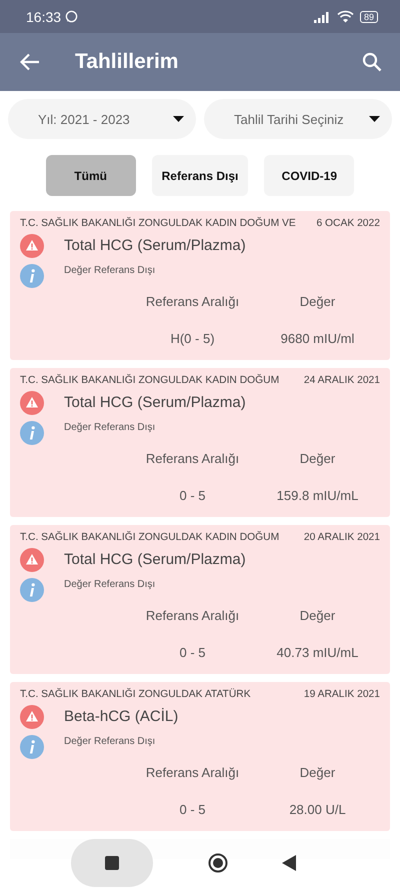 The height and width of the screenshot is (888, 400). I want to click on home-icon, so click(218, 863).